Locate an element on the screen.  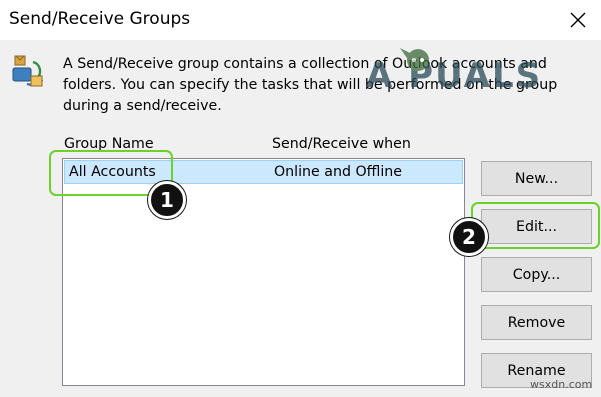
column-header-send-receive-when: Send/Receive when is located at coordinates (341, 144).